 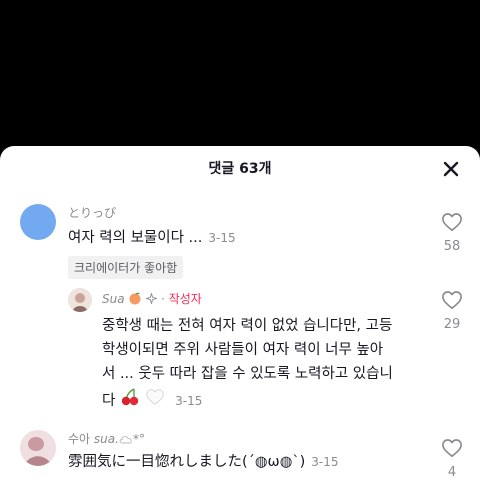 What do you see at coordinates (243, 350) in the screenshot?
I see `reply-text-line: 학생이되면 주위 사람들이 여자 력이 너무 높아` at bounding box center [243, 350].